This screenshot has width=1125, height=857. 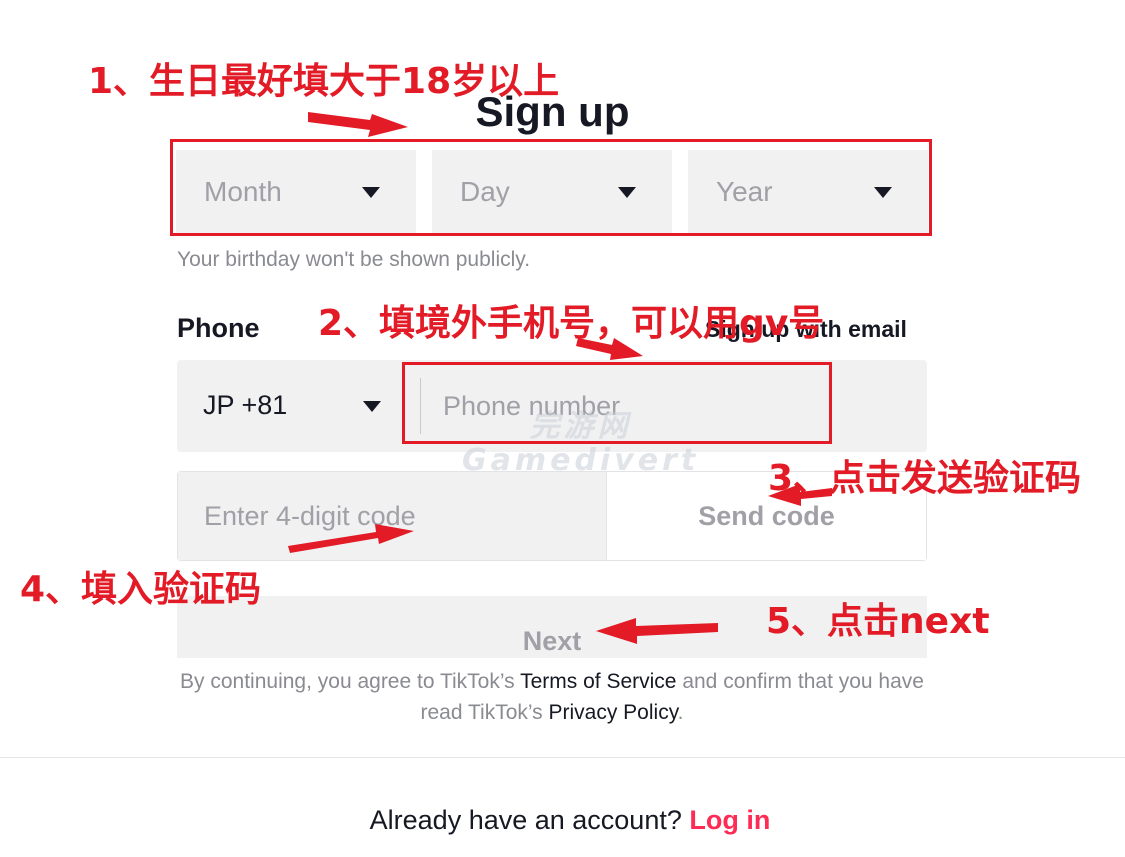 I want to click on country-code-select: JP +81, so click(x=245, y=405).